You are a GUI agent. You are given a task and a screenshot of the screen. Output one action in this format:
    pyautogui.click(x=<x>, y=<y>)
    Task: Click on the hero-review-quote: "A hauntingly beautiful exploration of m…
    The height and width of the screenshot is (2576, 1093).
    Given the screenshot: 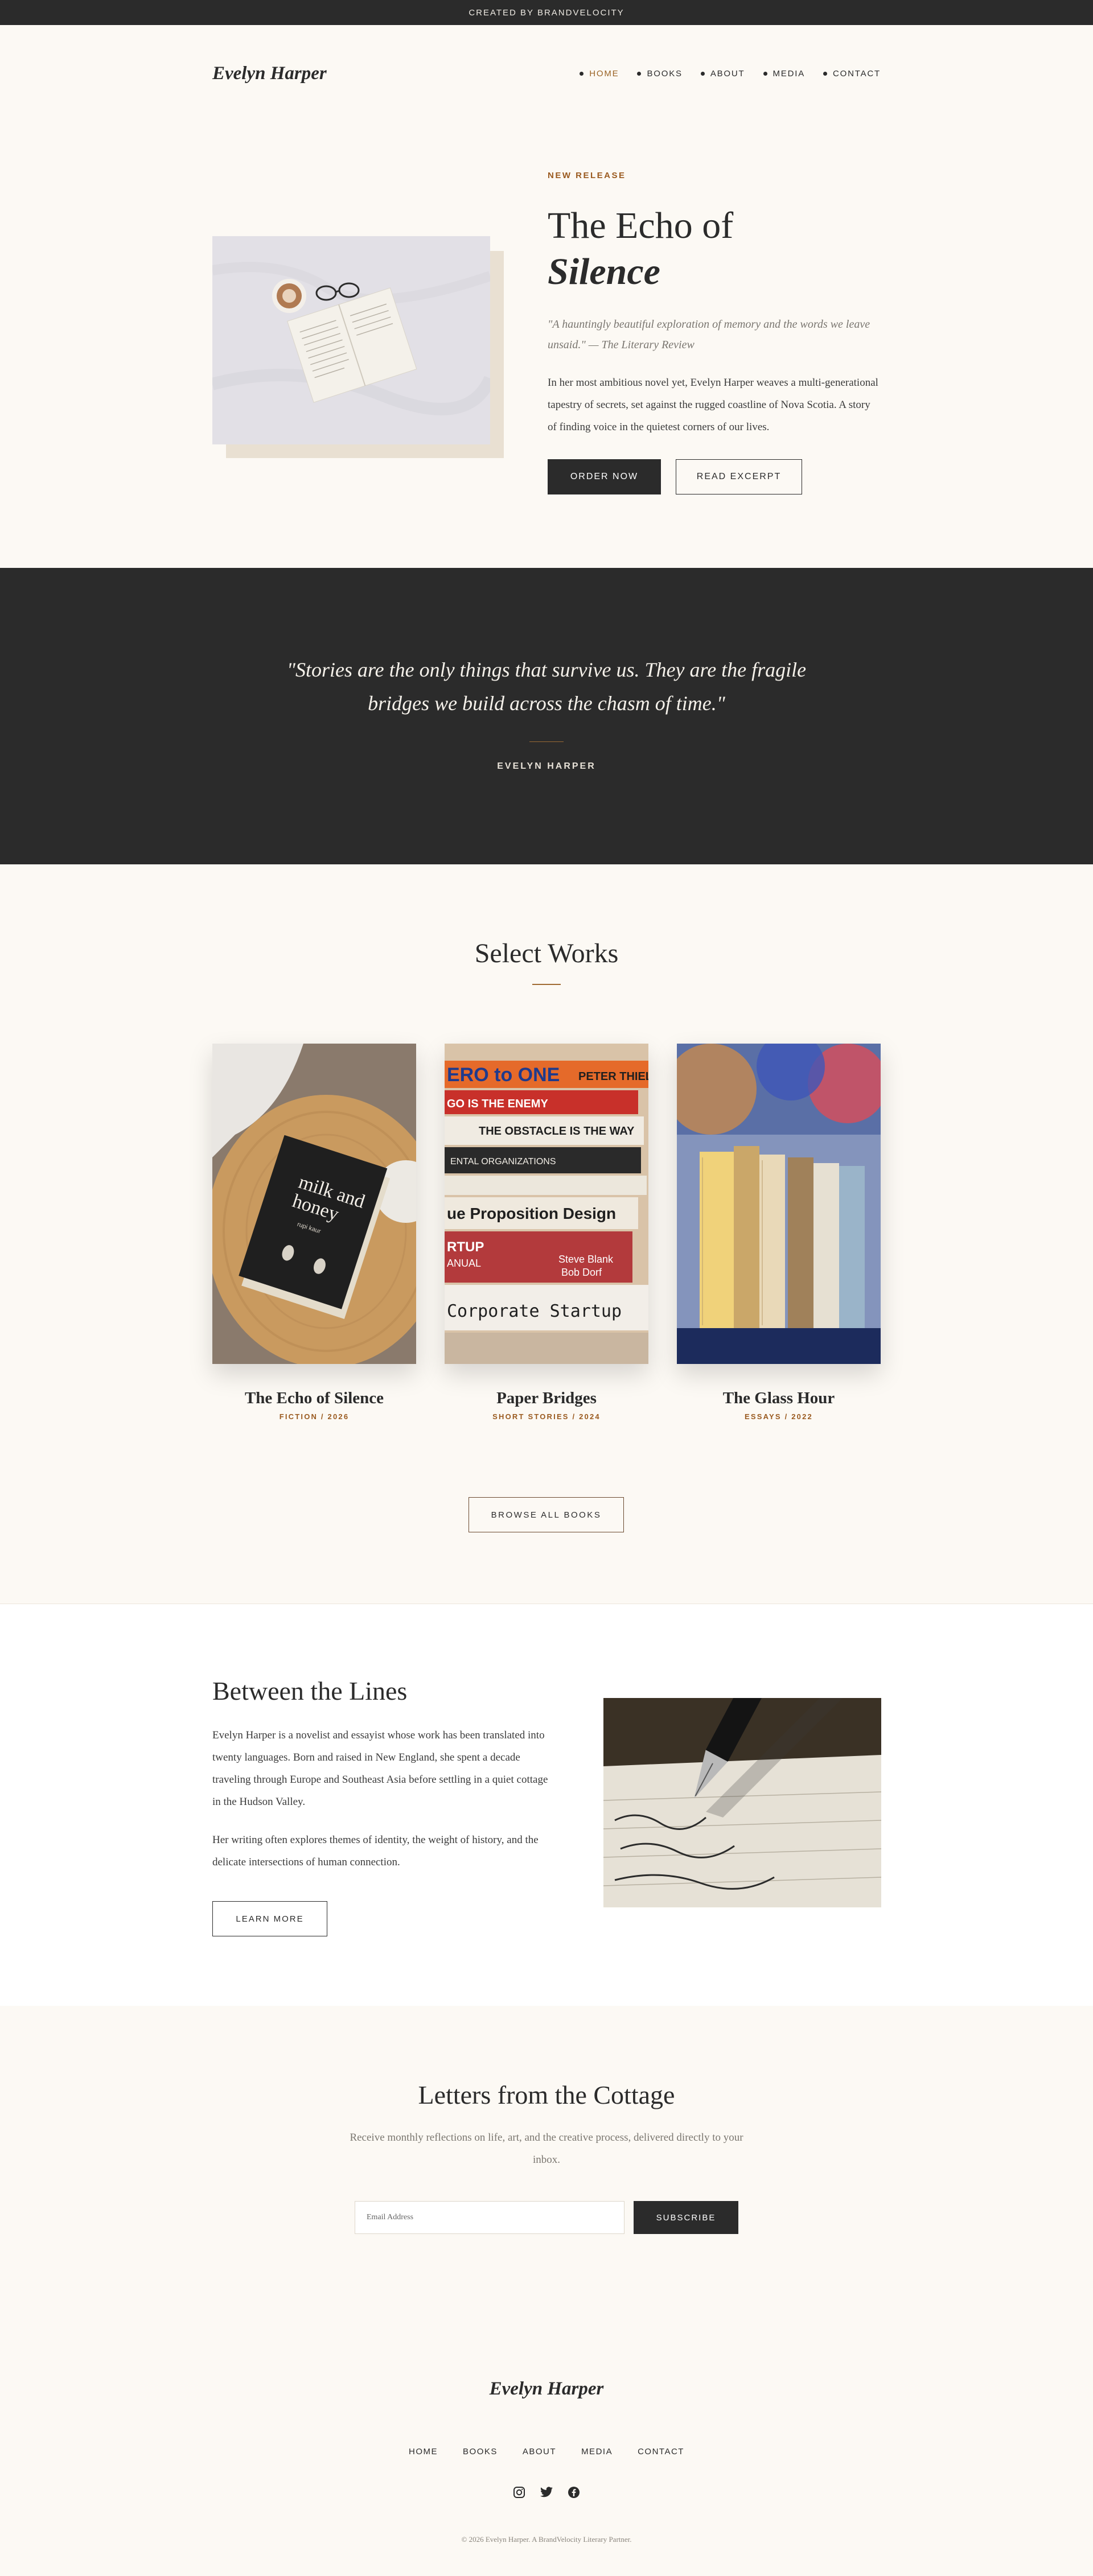 What is the action you would take?
    pyautogui.click(x=709, y=335)
    